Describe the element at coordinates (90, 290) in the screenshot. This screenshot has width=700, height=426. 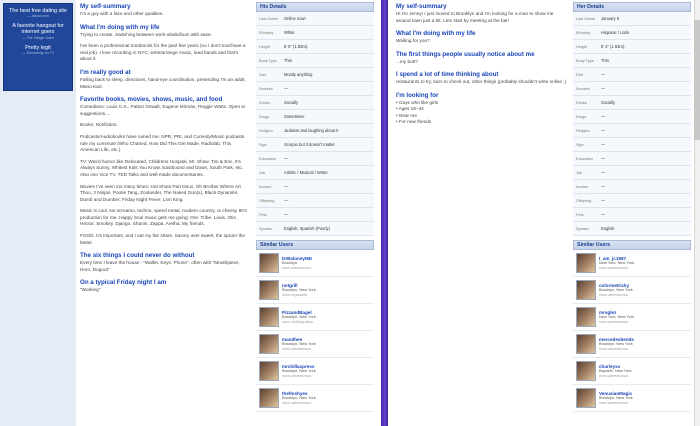
I see `essay-text: "Working"` at that location.